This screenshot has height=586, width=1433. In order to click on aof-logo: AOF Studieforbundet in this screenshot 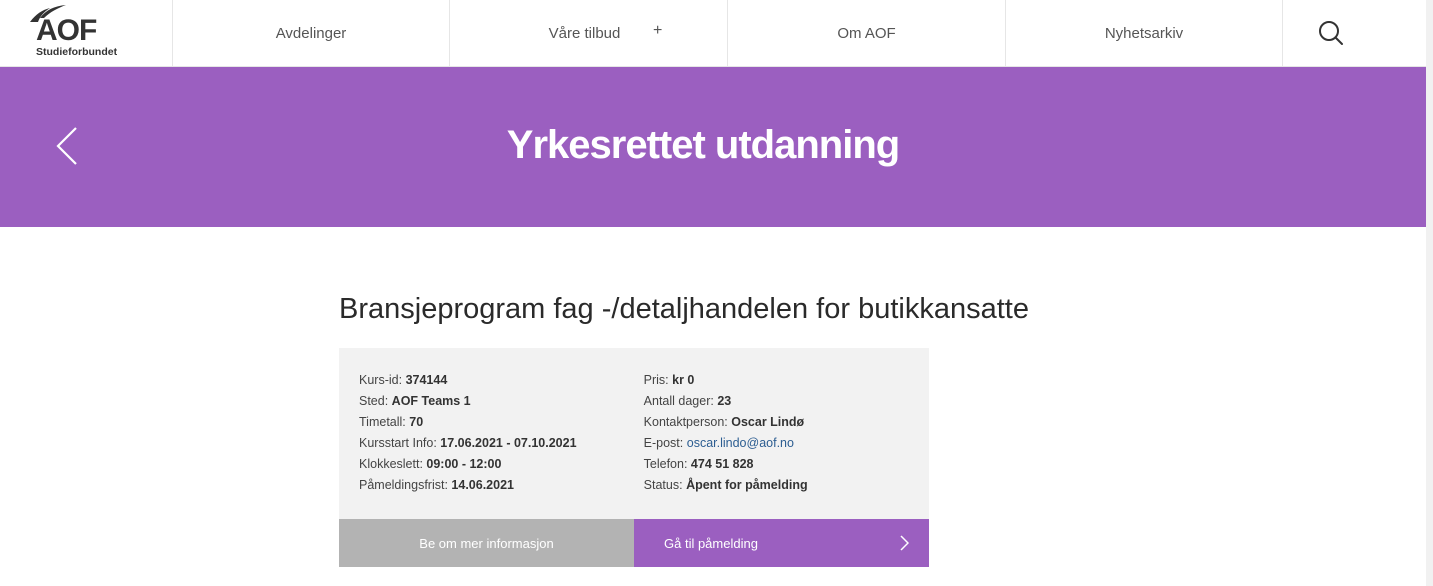, I will do `click(86, 33)`.